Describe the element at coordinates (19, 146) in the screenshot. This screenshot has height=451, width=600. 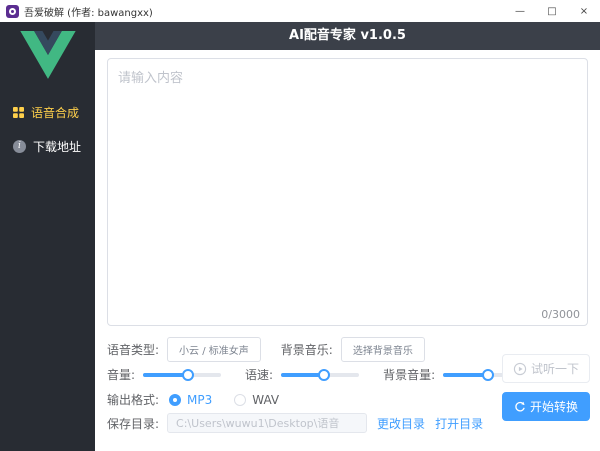
I see `info-icon: i` at that location.